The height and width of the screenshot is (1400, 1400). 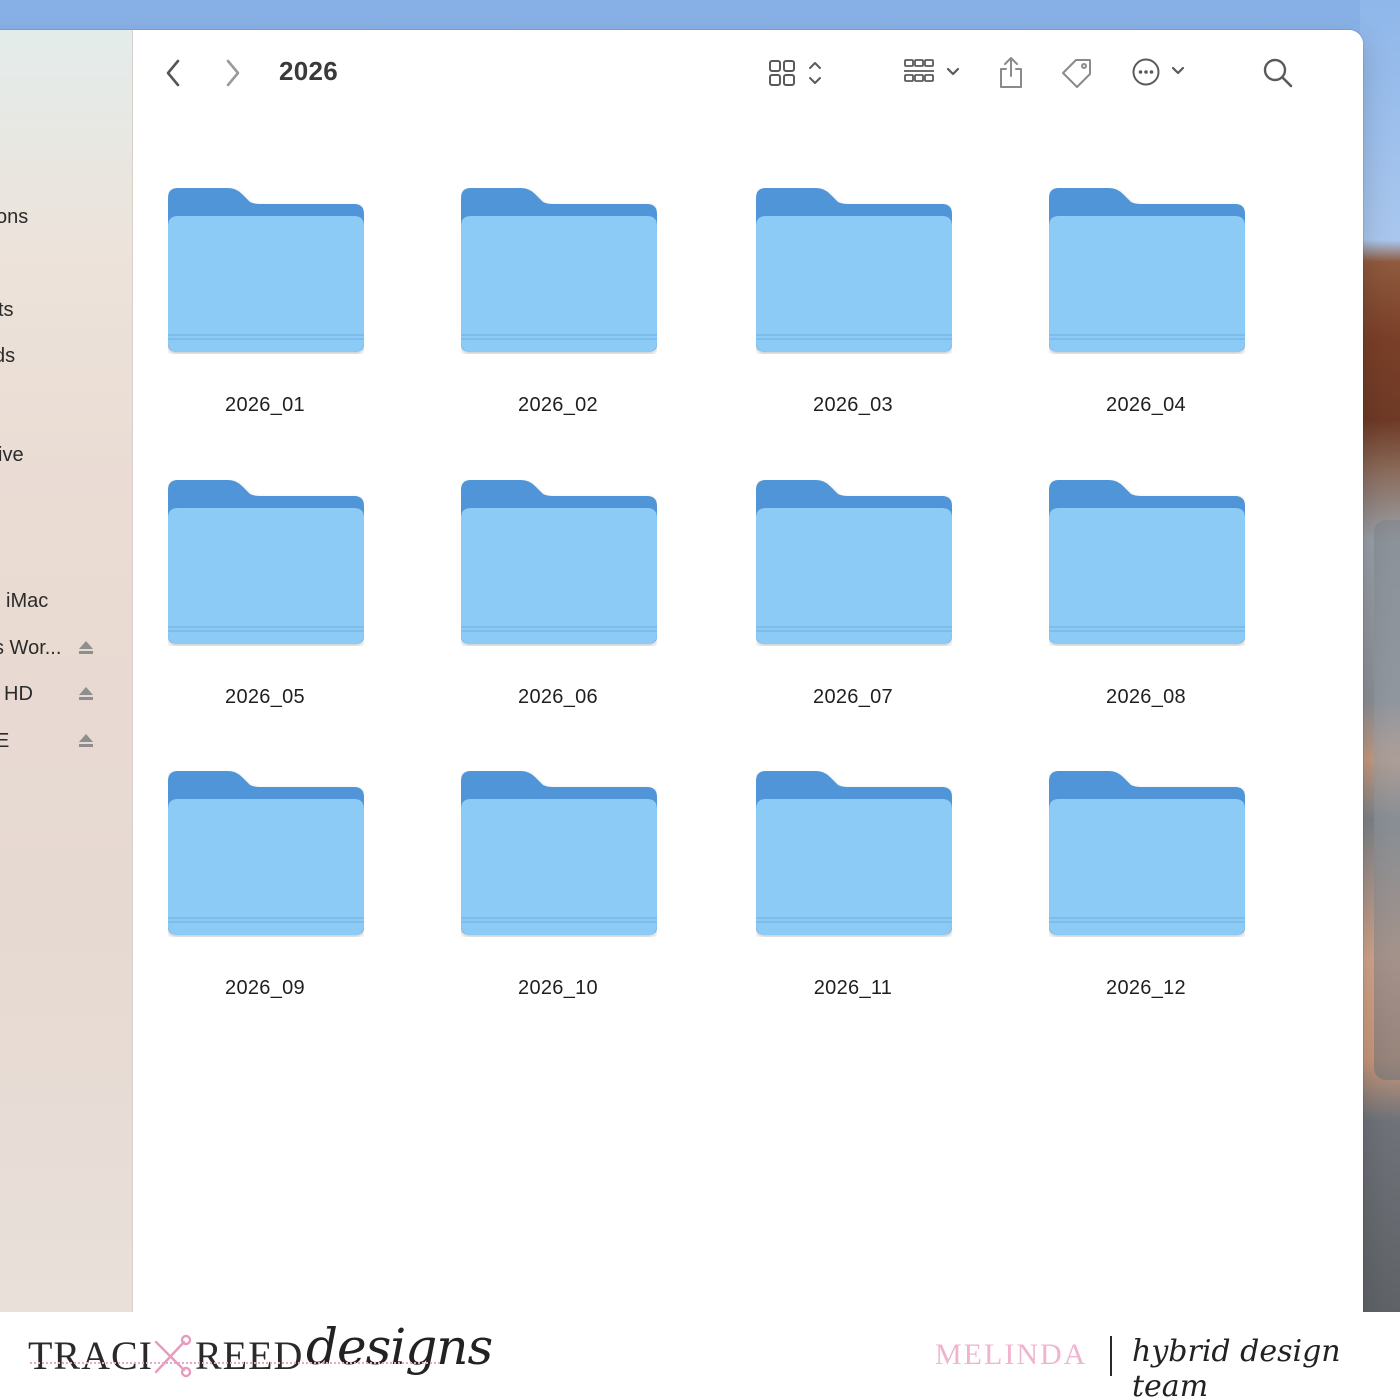 What do you see at coordinates (66, 456) in the screenshot?
I see `sidebar-item-icloud-drive: ive` at bounding box center [66, 456].